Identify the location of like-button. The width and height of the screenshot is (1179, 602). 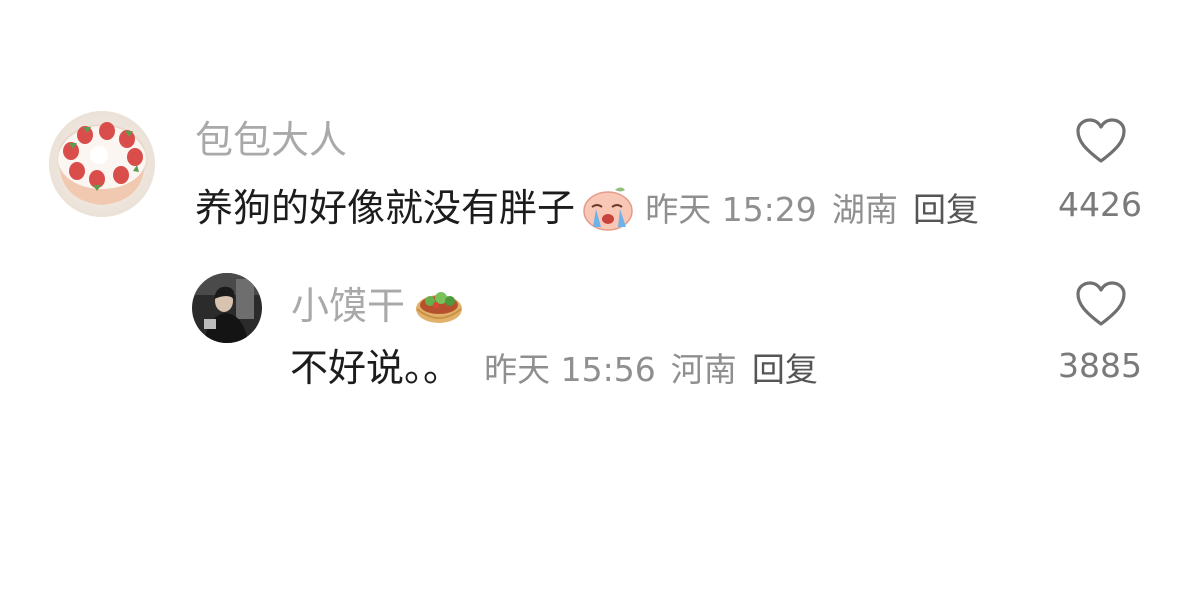
(1101, 304).